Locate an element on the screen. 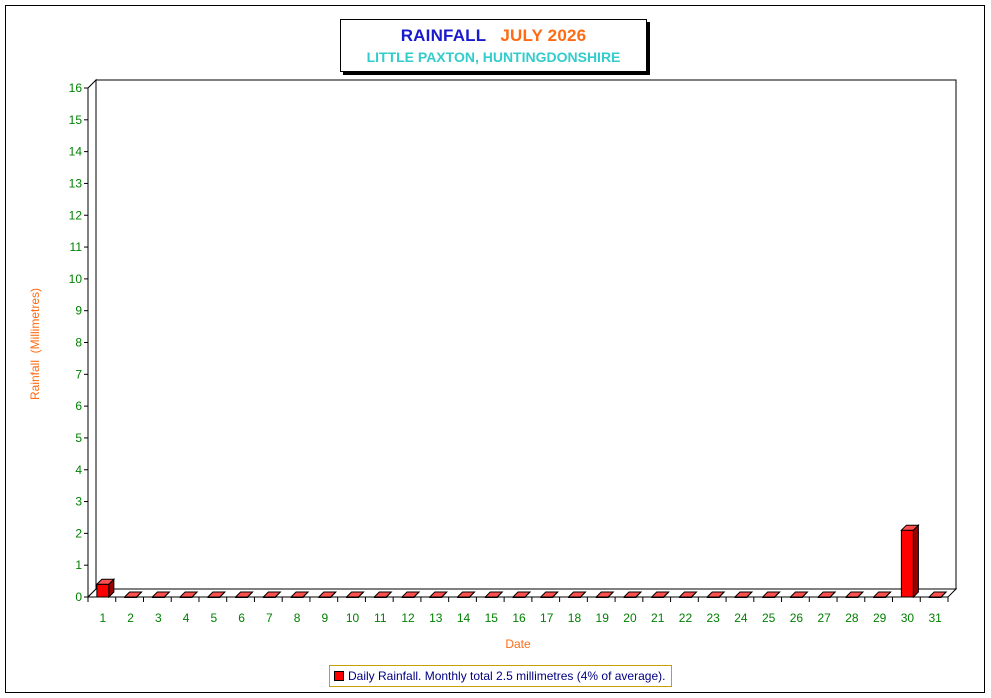  x-tick-label: 15 is located at coordinates (492, 618).